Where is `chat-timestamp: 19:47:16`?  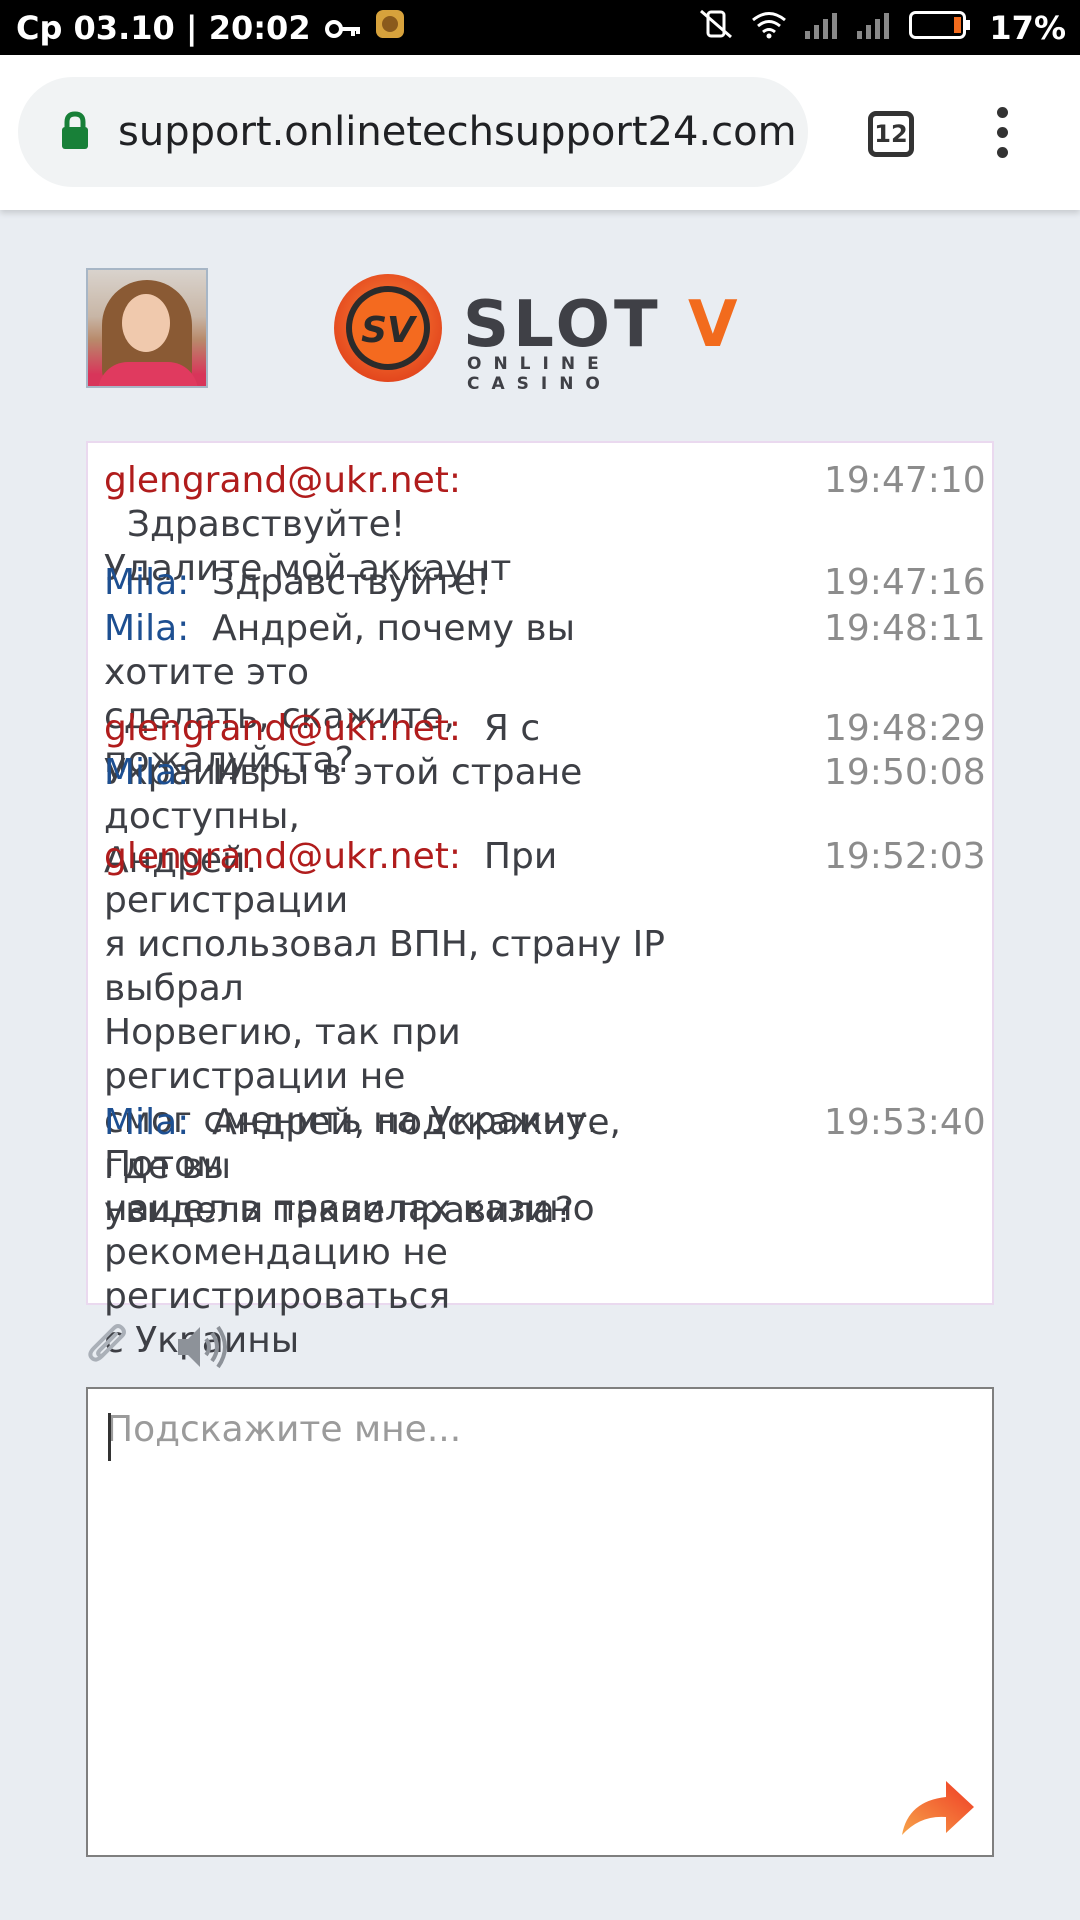 chat-timestamp: 19:47:16 is located at coordinates (905, 582).